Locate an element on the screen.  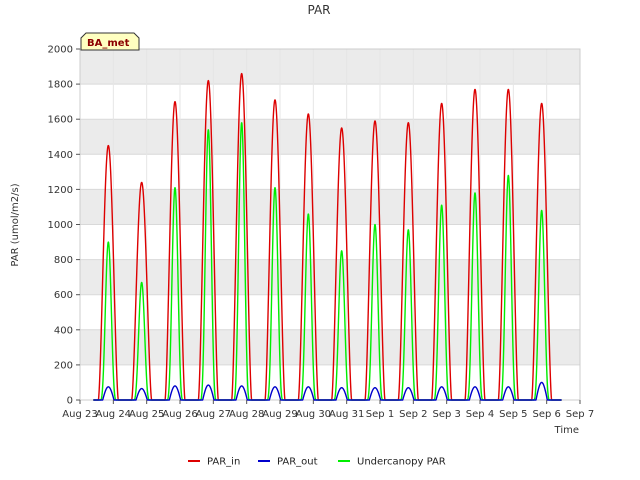
series-line-par-out is located at coordinates (327, 391).